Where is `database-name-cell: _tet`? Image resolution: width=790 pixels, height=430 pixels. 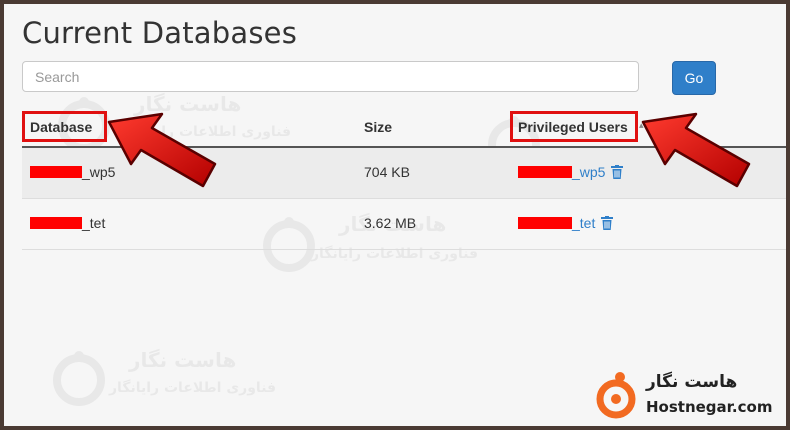
database-name-cell: _tet is located at coordinates (67, 223).